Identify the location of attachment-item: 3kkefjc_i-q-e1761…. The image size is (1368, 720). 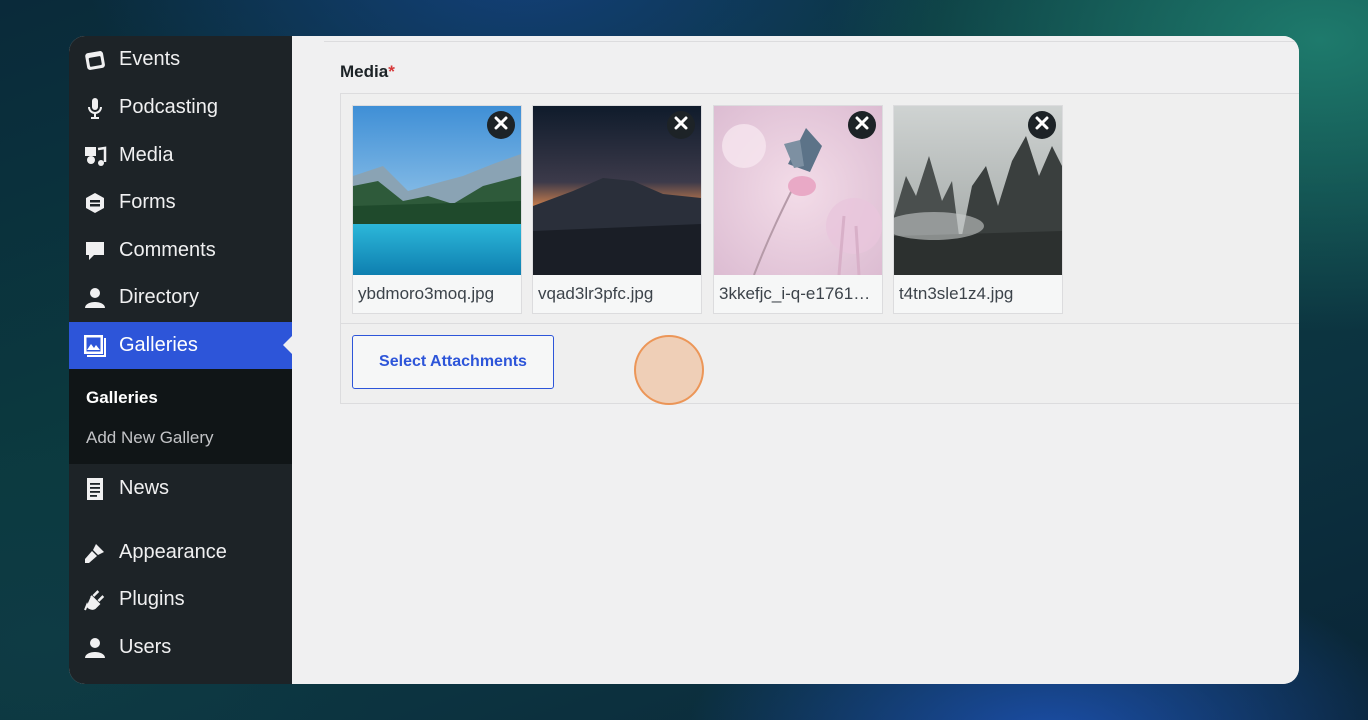
(798, 209).